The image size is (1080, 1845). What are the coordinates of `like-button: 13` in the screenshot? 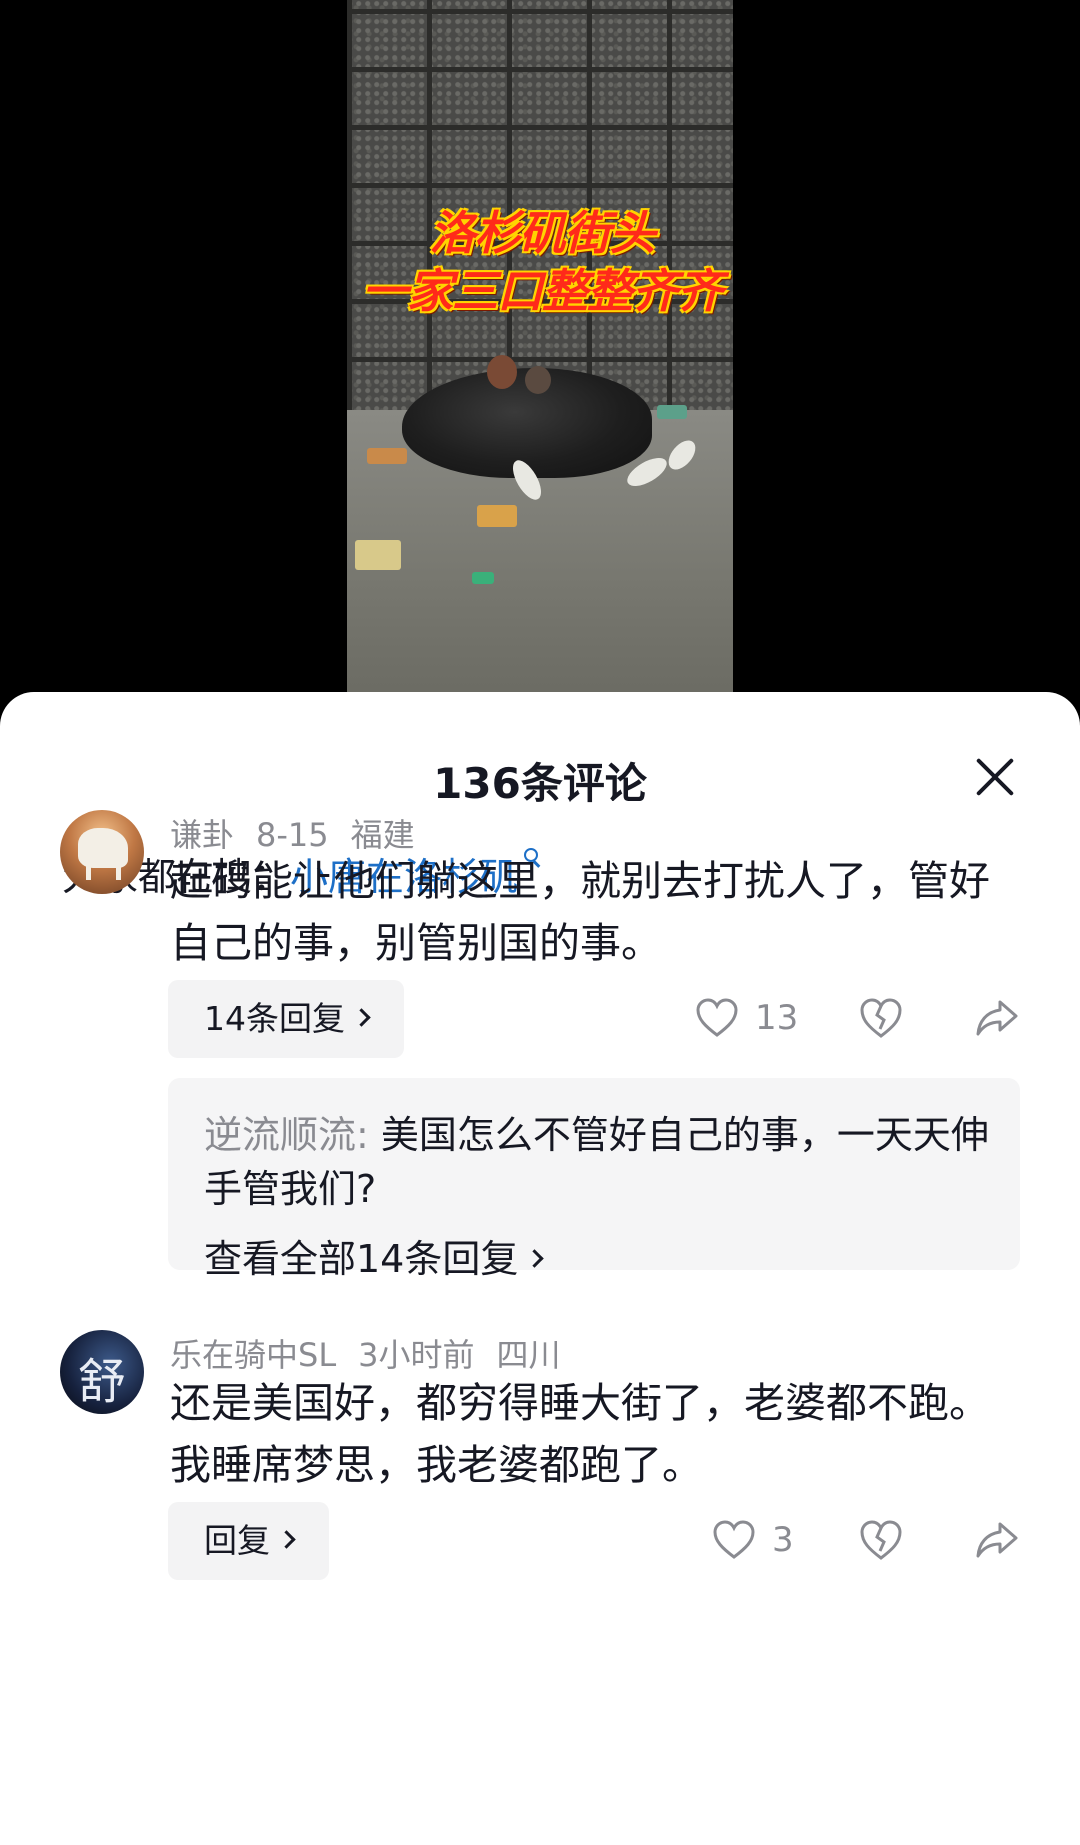 It's located at (750, 1019).